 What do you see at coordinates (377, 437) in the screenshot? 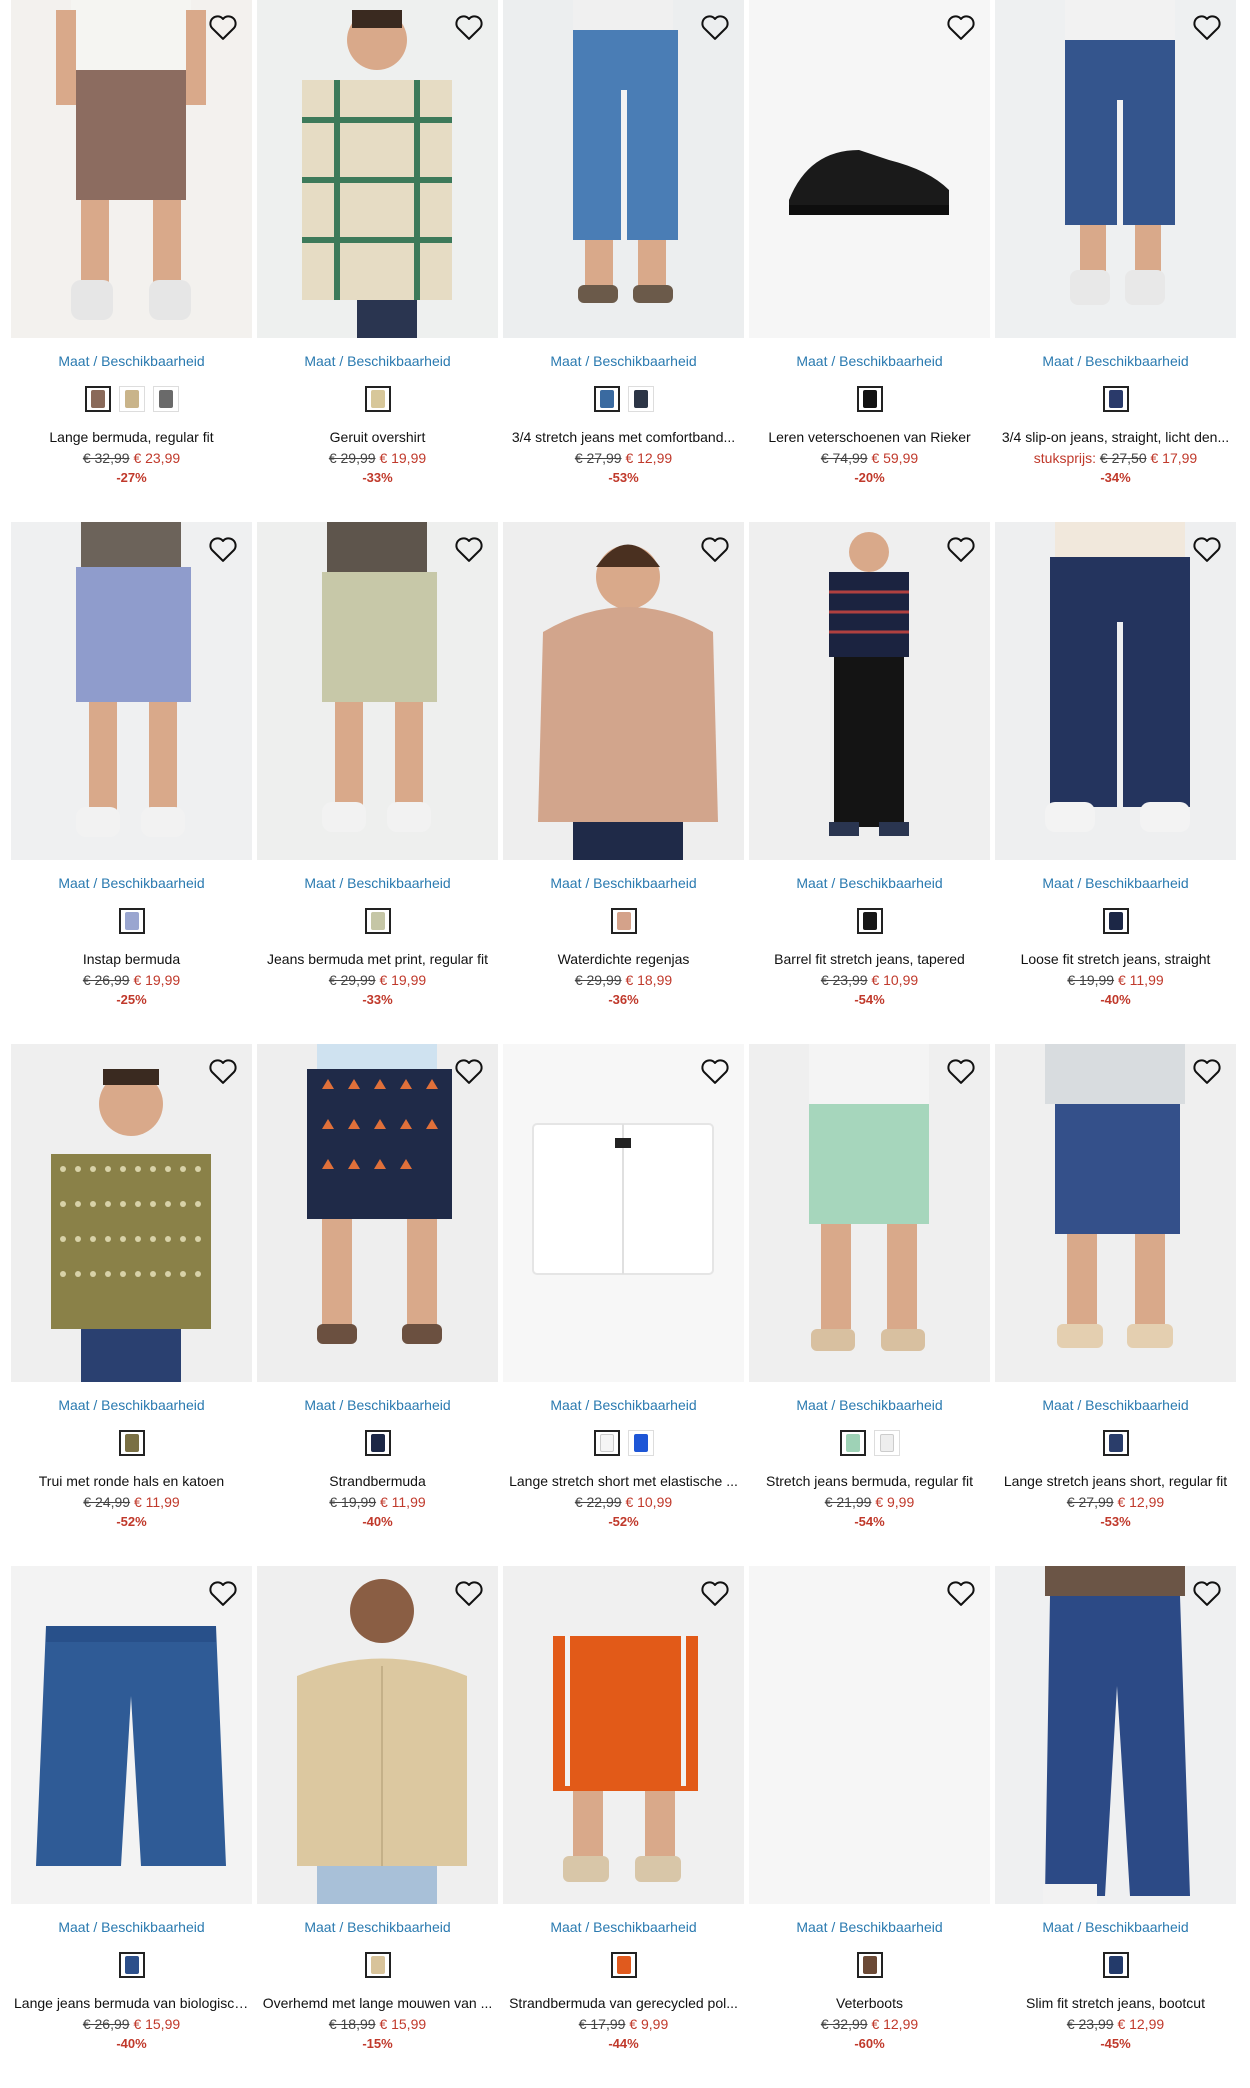
I see `product-name: Geruit overshirt` at bounding box center [377, 437].